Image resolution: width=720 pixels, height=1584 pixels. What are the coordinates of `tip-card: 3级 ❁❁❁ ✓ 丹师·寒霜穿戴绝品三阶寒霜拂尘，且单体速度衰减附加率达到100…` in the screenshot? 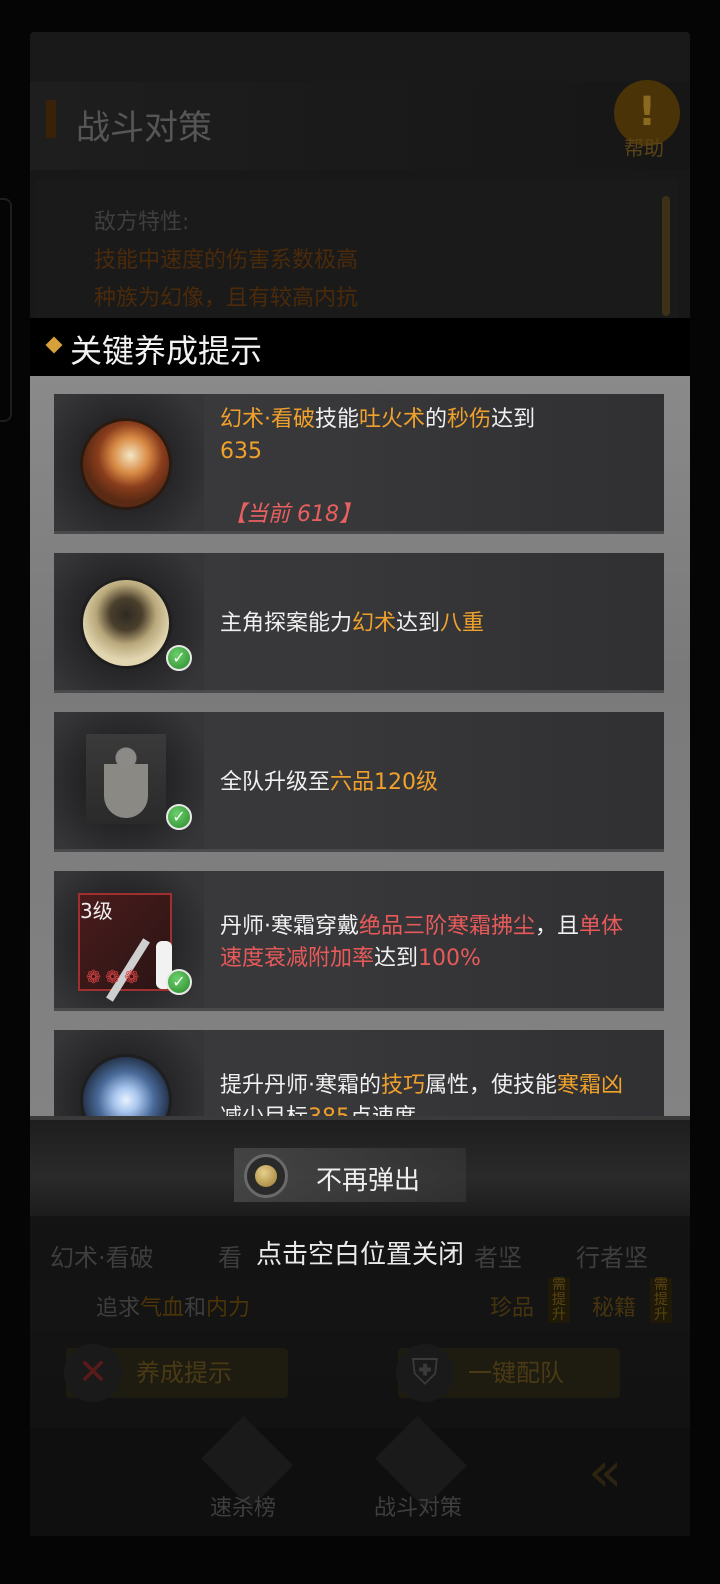 It's located at (359, 941).